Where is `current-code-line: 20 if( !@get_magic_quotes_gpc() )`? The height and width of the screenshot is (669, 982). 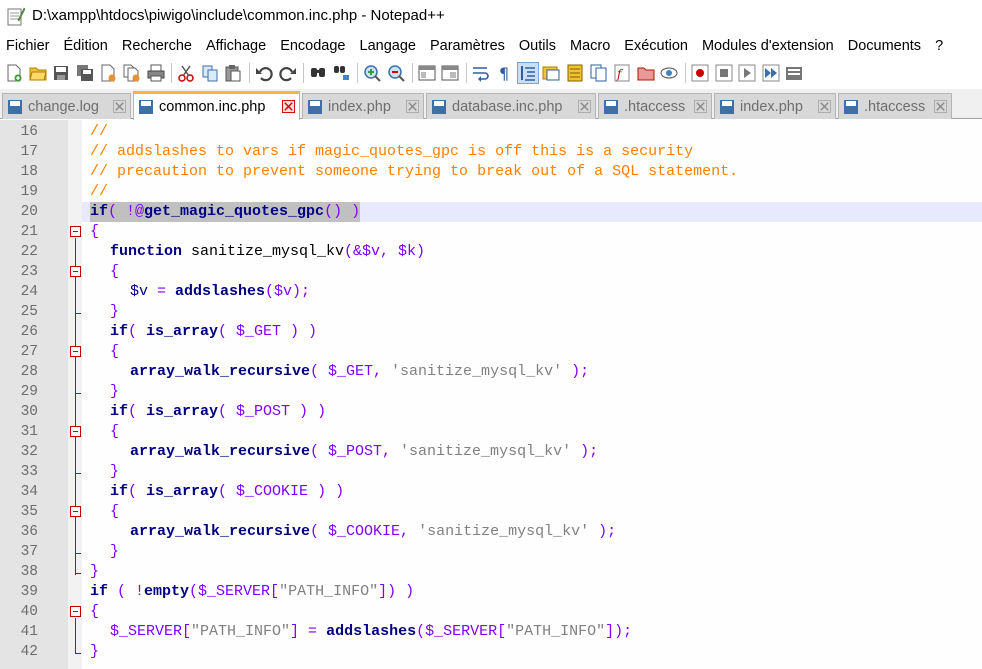 current-code-line: 20 if( !@get_magic_quotes_gpc() ) is located at coordinates (491, 212).